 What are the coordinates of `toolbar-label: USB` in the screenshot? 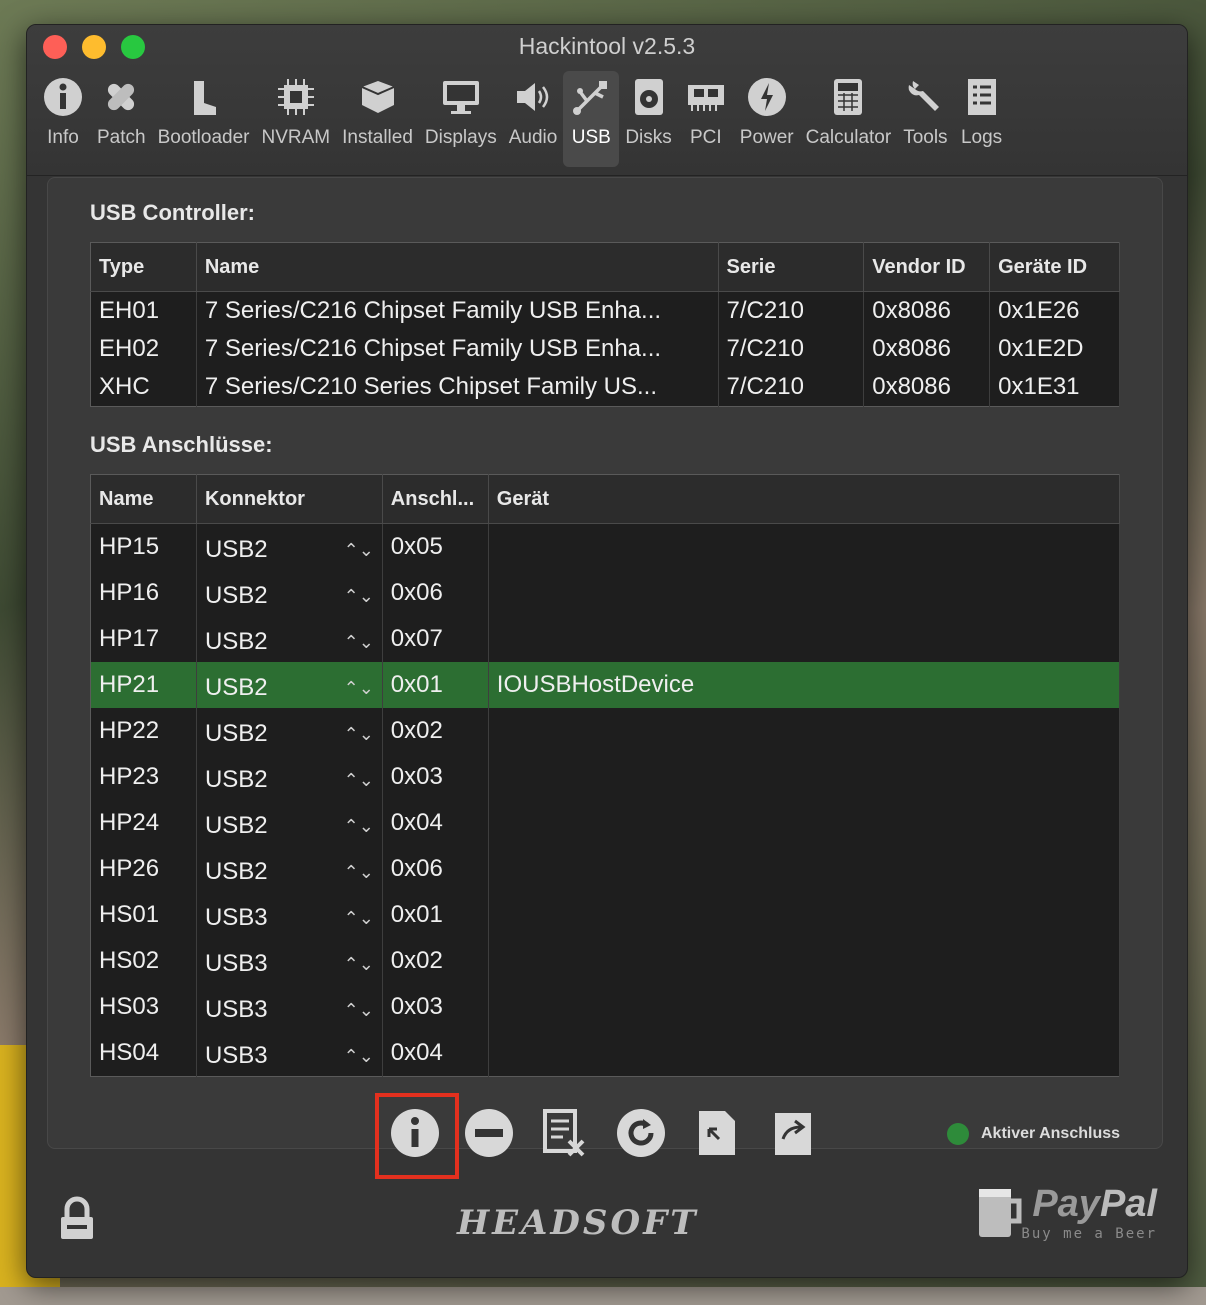 It's located at (591, 137).